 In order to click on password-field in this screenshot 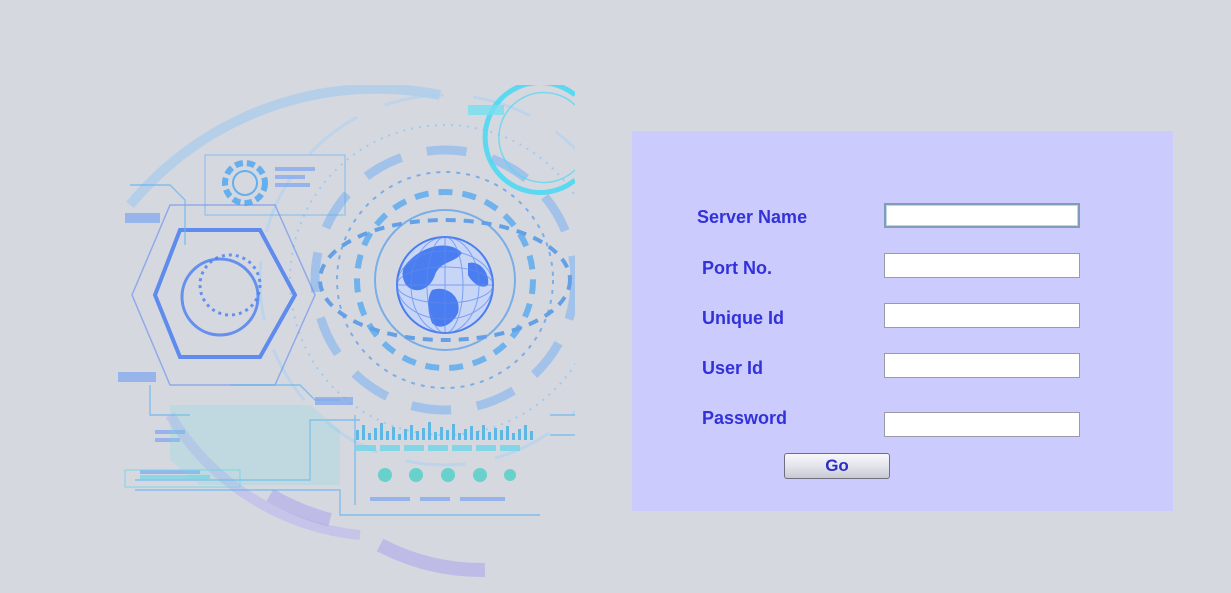, I will do `click(982, 424)`.